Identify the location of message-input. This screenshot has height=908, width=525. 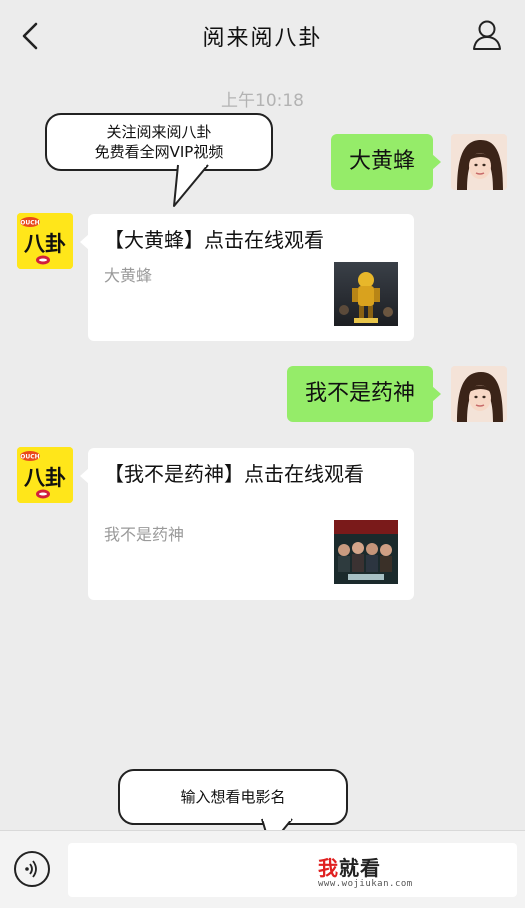
(292, 870).